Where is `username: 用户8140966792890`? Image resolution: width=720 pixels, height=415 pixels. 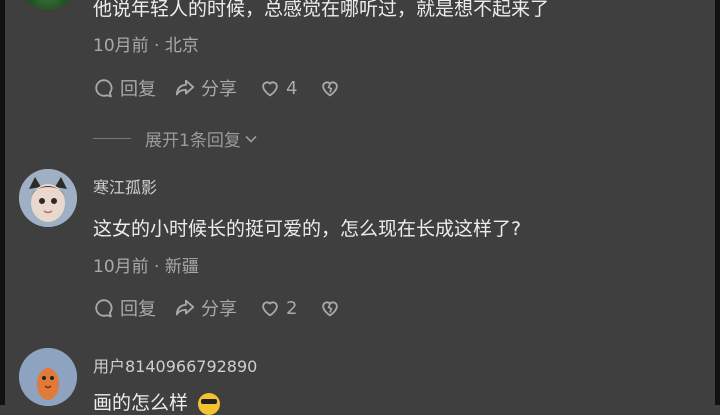
username: 用户8140966792890 is located at coordinates (175, 365).